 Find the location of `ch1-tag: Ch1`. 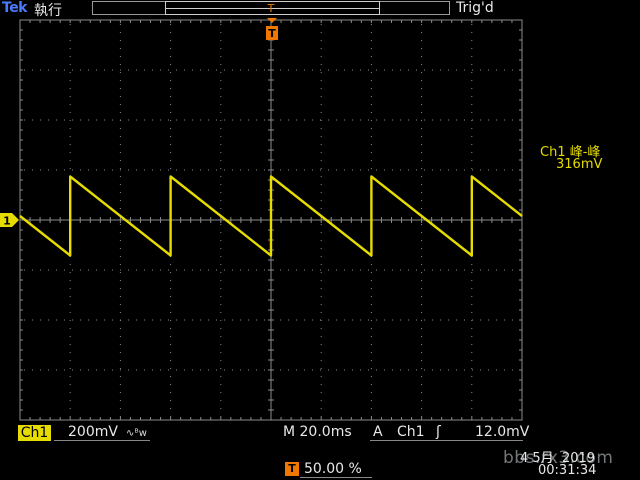

ch1-tag: Ch1 is located at coordinates (34, 433).